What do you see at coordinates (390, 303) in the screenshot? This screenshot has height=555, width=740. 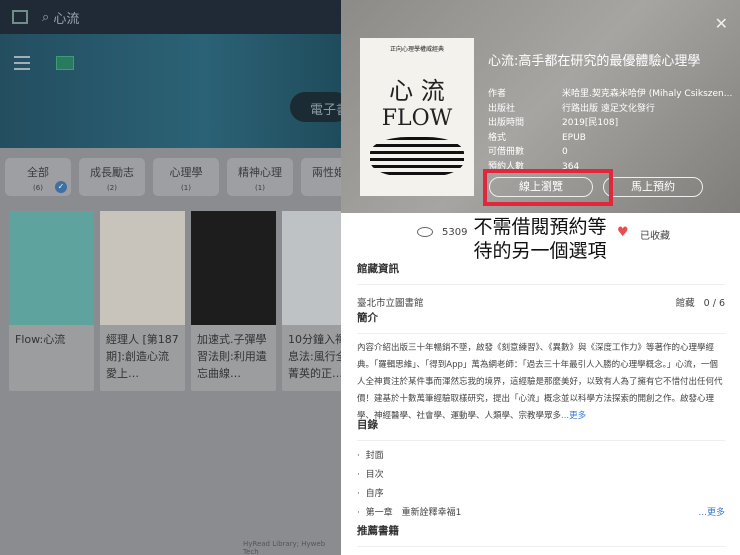 I see `library-name: 臺北市立圖書館` at bounding box center [390, 303].